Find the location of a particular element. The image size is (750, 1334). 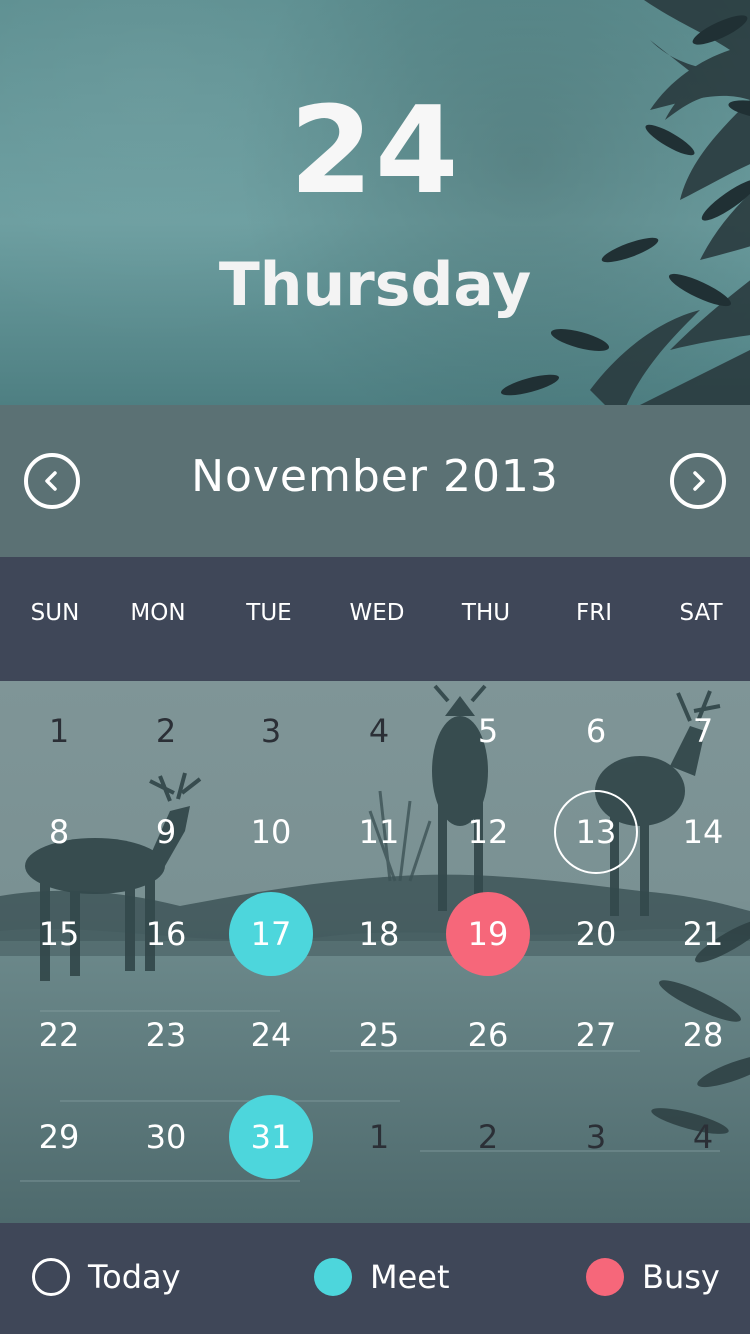

legend-busy: Busy is located at coordinates (653, 1277).